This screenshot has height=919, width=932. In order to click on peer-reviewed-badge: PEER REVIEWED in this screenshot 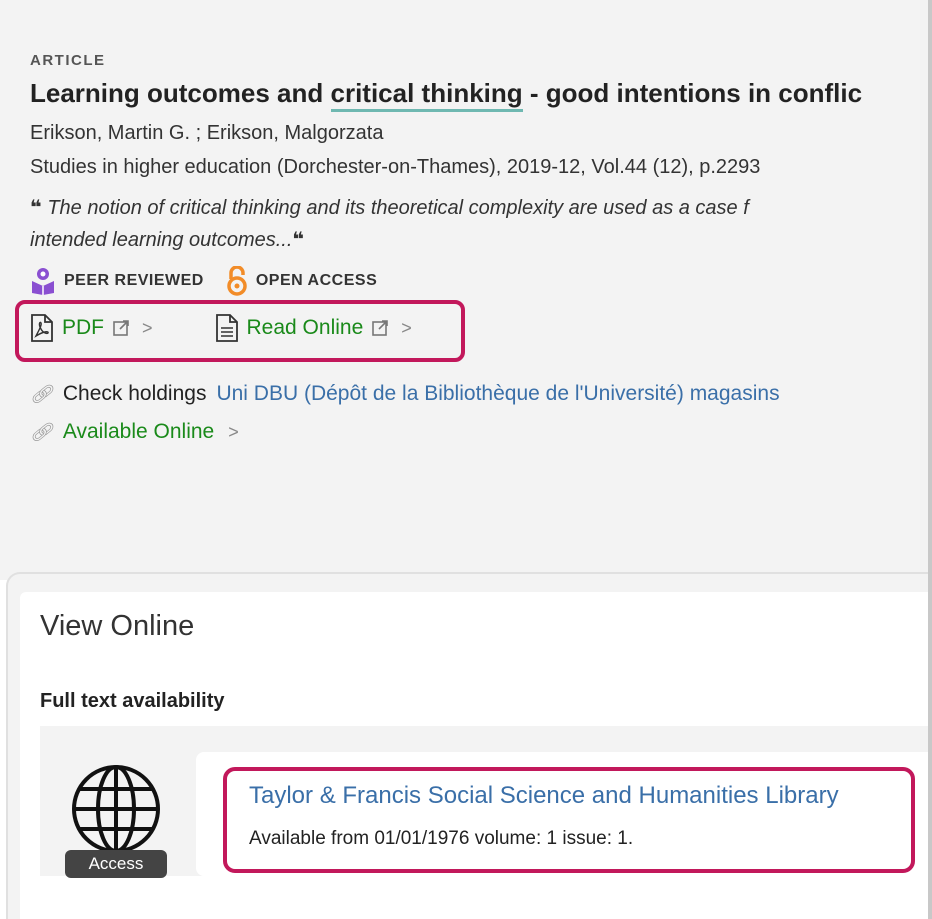, I will do `click(117, 281)`.